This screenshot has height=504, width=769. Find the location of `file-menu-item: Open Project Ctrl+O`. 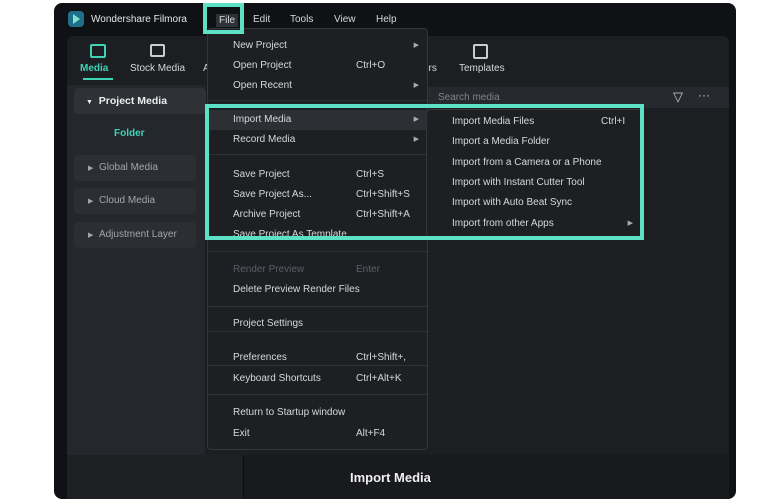

file-menu-item: Open Project Ctrl+O is located at coordinates (317, 66).